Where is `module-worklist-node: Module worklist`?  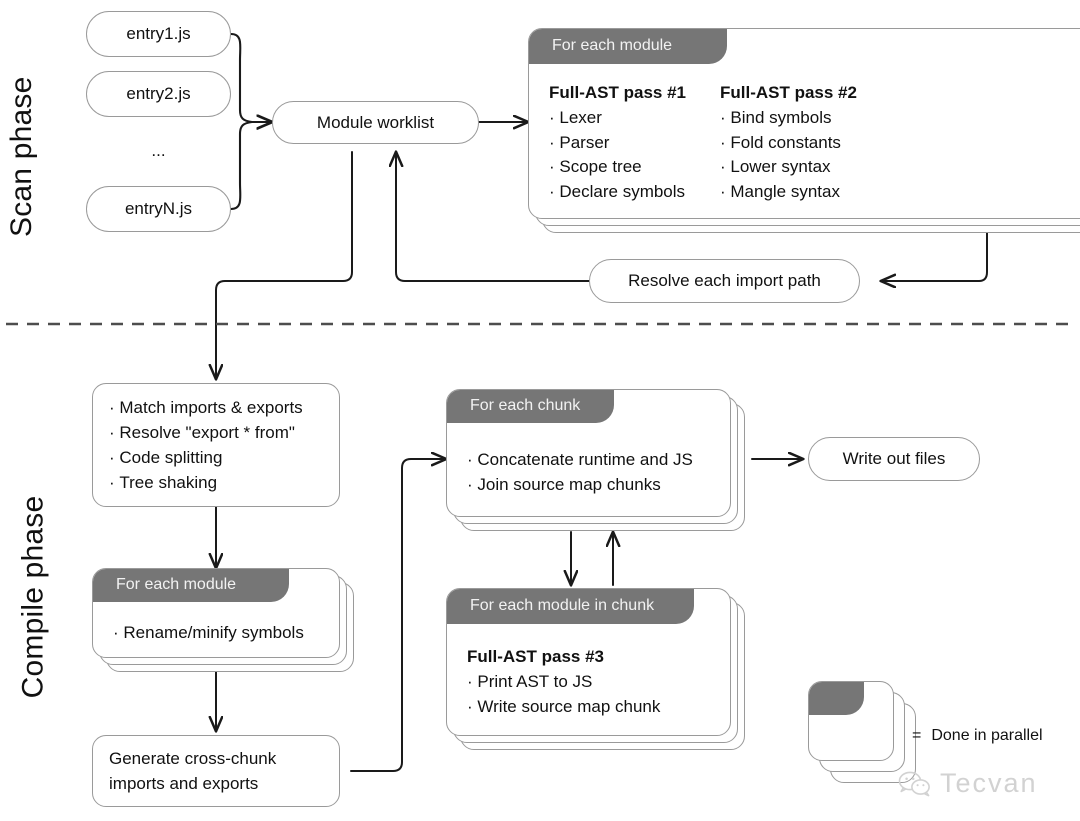
module-worklist-node: Module worklist is located at coordinates (375, 122).